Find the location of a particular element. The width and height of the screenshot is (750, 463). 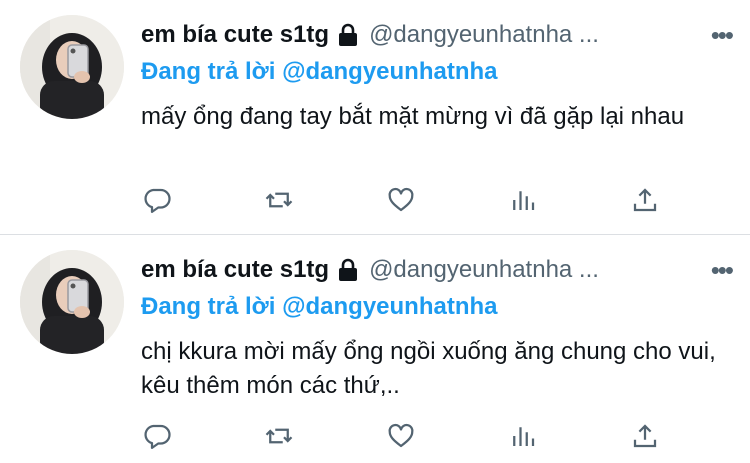

retweet-icon is located at coordinates (279, 436).